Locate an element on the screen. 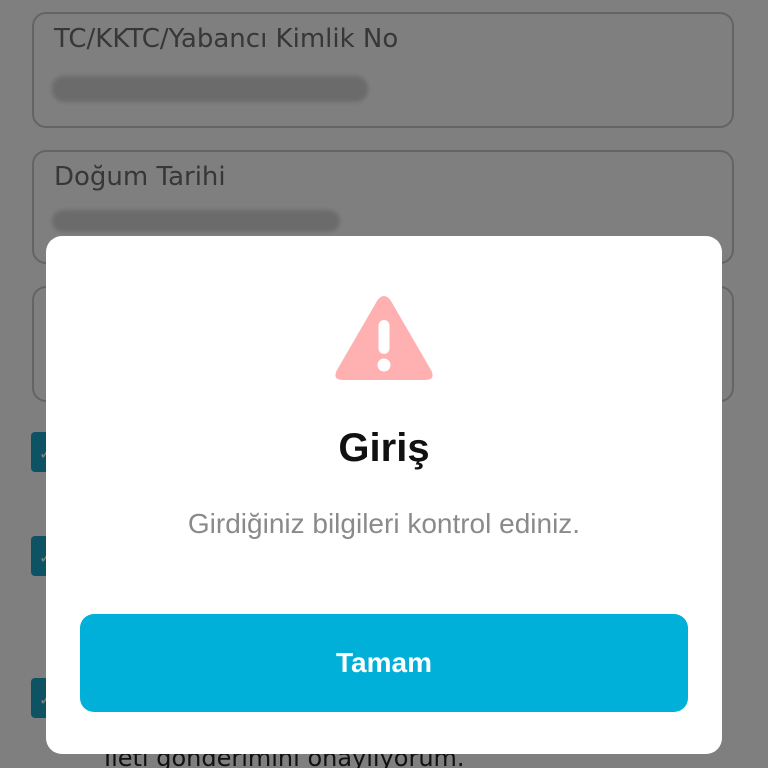 This screenshot has height=768, width=768. dialog-message: Girdiğiniz bilgileri kontrol ediniz. is located at coordinates (384, 523).